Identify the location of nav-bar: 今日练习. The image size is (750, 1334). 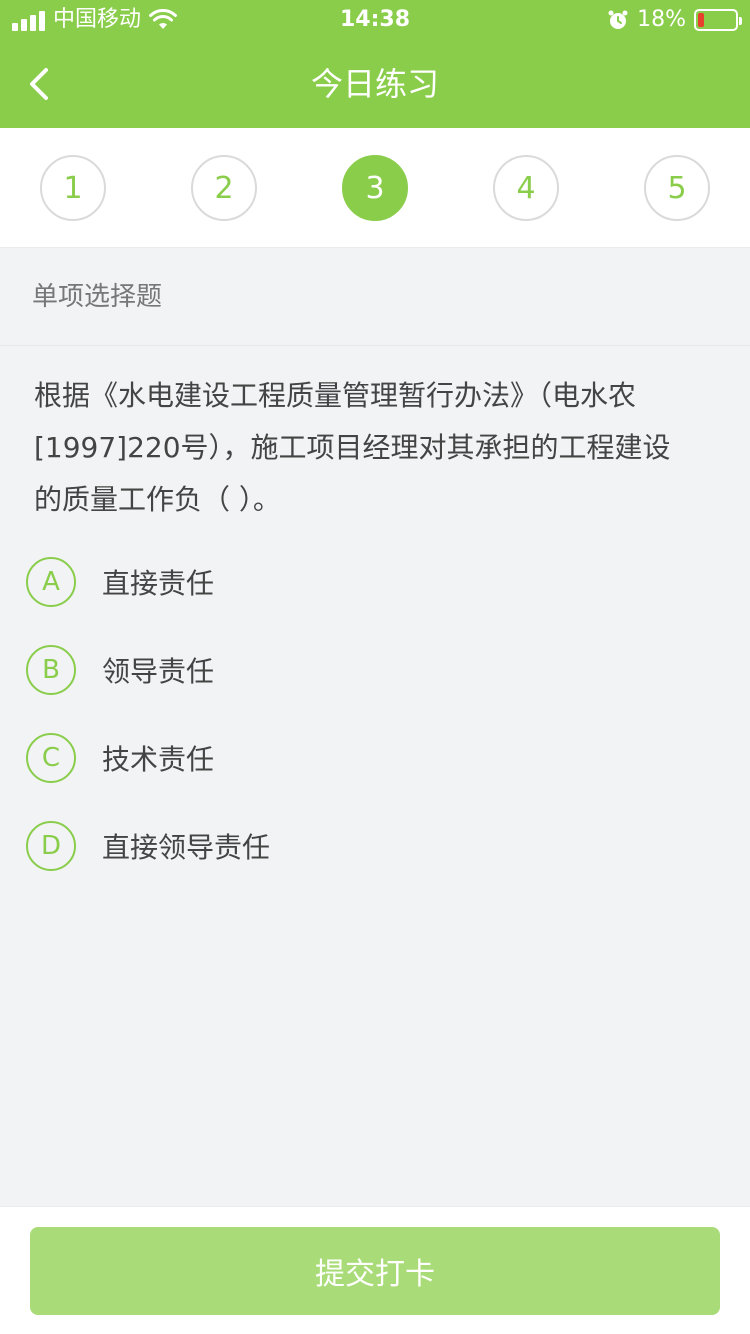
(375, 84).